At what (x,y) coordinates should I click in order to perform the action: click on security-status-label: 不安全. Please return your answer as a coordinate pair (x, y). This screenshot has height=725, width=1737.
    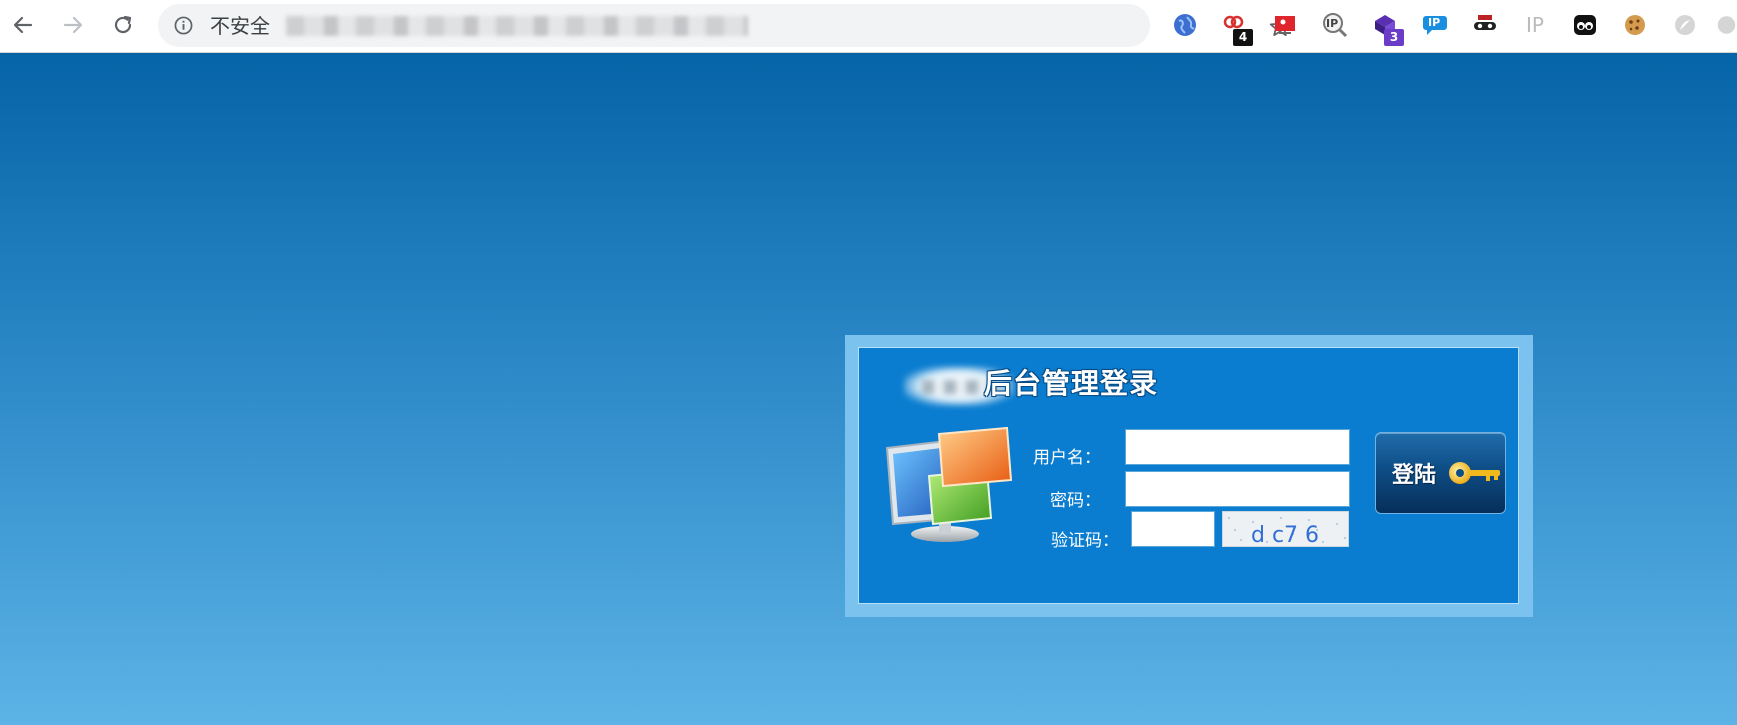
    Looking at the image, I should click on (240, 26).